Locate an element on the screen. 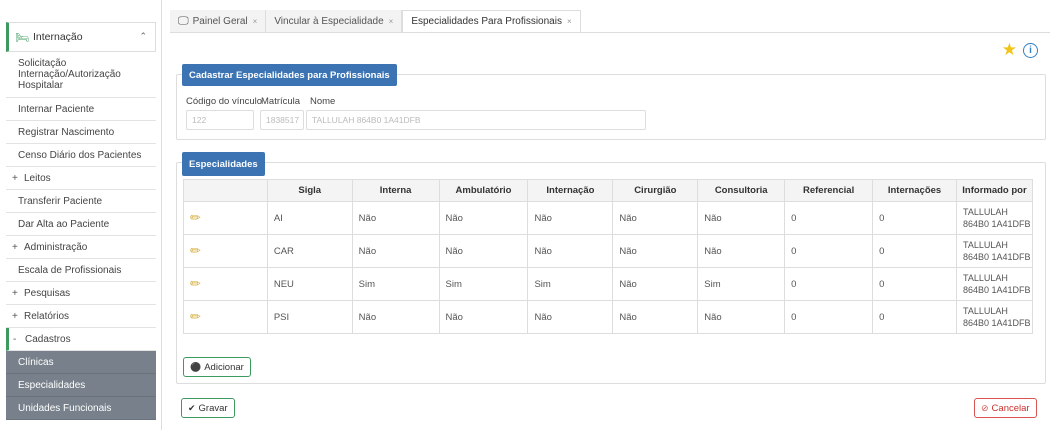 The height and width of the screenshot is (430, 1058). nome-label: Nome is located at coordinates (323, 101).